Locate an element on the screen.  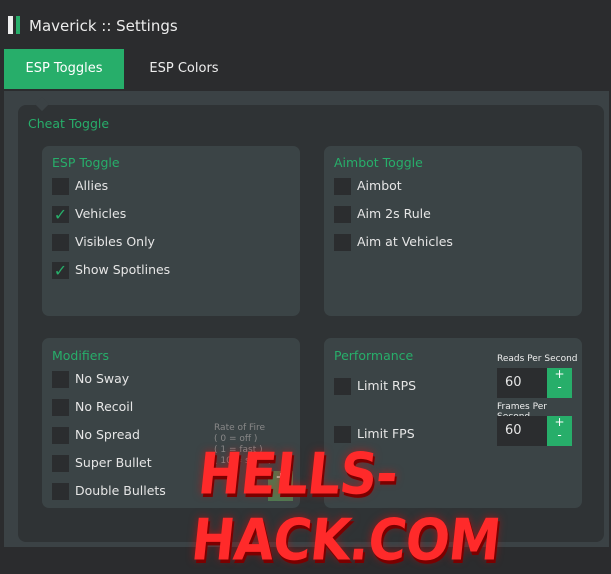
group-title: Aimbot Toggle is located at coordinates (378, 162).